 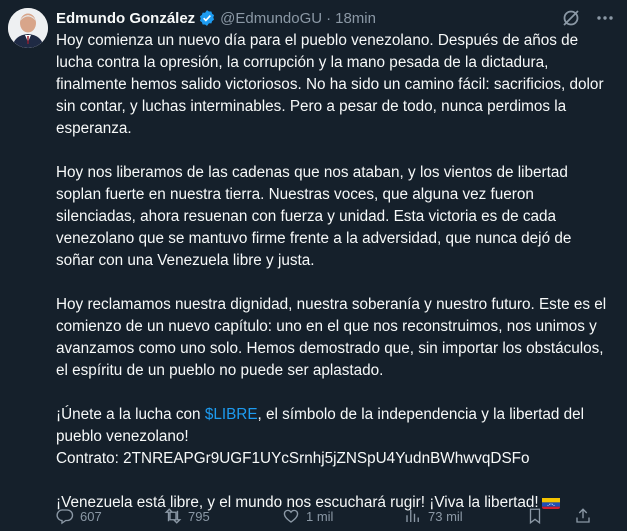 I want to click on reply-count: 607, so click(x=91, y=516).